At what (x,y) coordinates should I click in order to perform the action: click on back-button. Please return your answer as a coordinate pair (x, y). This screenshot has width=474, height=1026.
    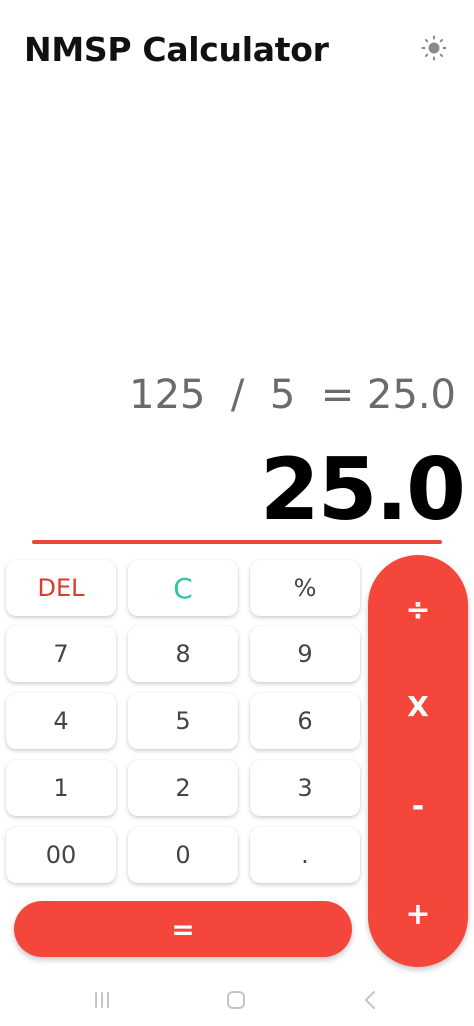
    Looking at the image, I should click on (370, 1000).